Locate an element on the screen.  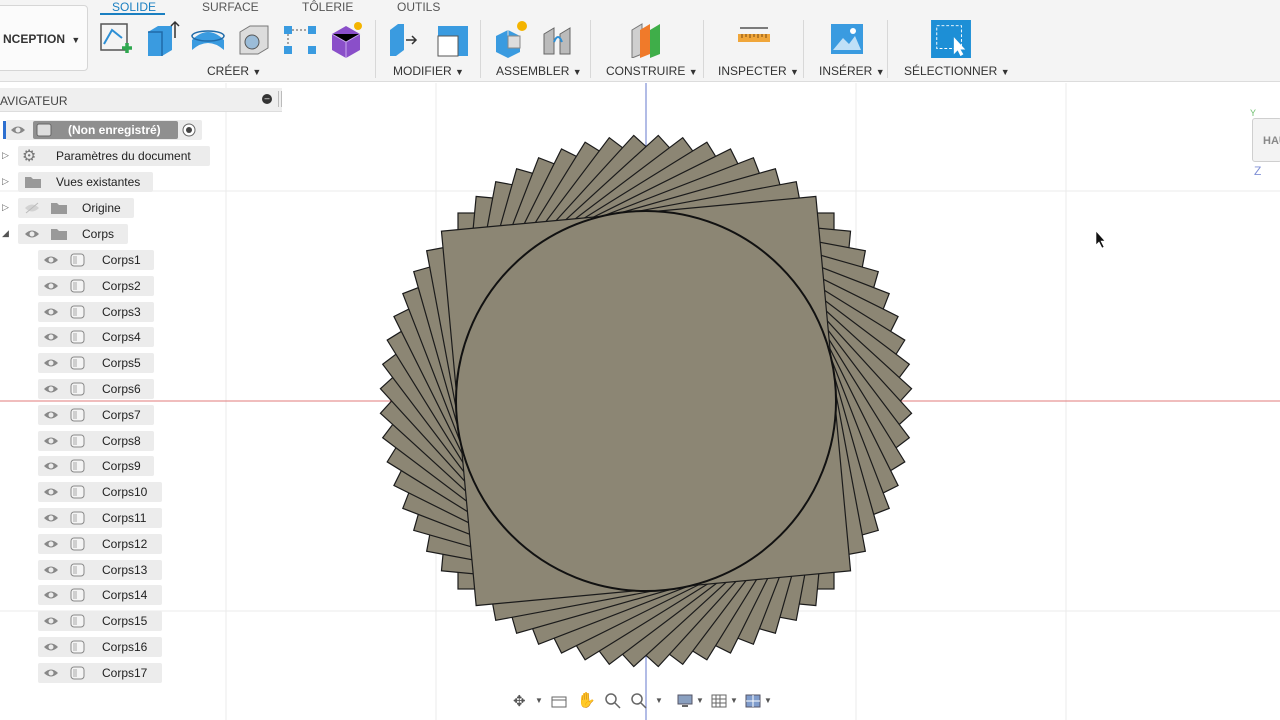
modify-menu: MODIFIER ▼ is located at coordinates (428, 71).